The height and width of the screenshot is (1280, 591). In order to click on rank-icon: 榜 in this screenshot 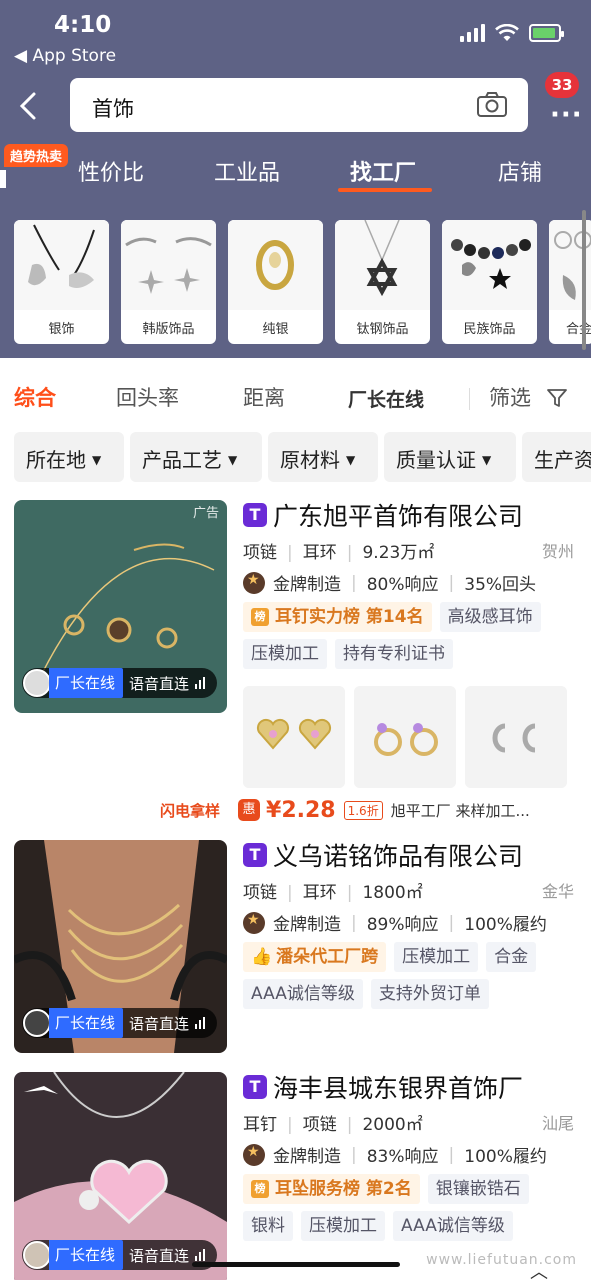, I will do `click(260, 1189)`.